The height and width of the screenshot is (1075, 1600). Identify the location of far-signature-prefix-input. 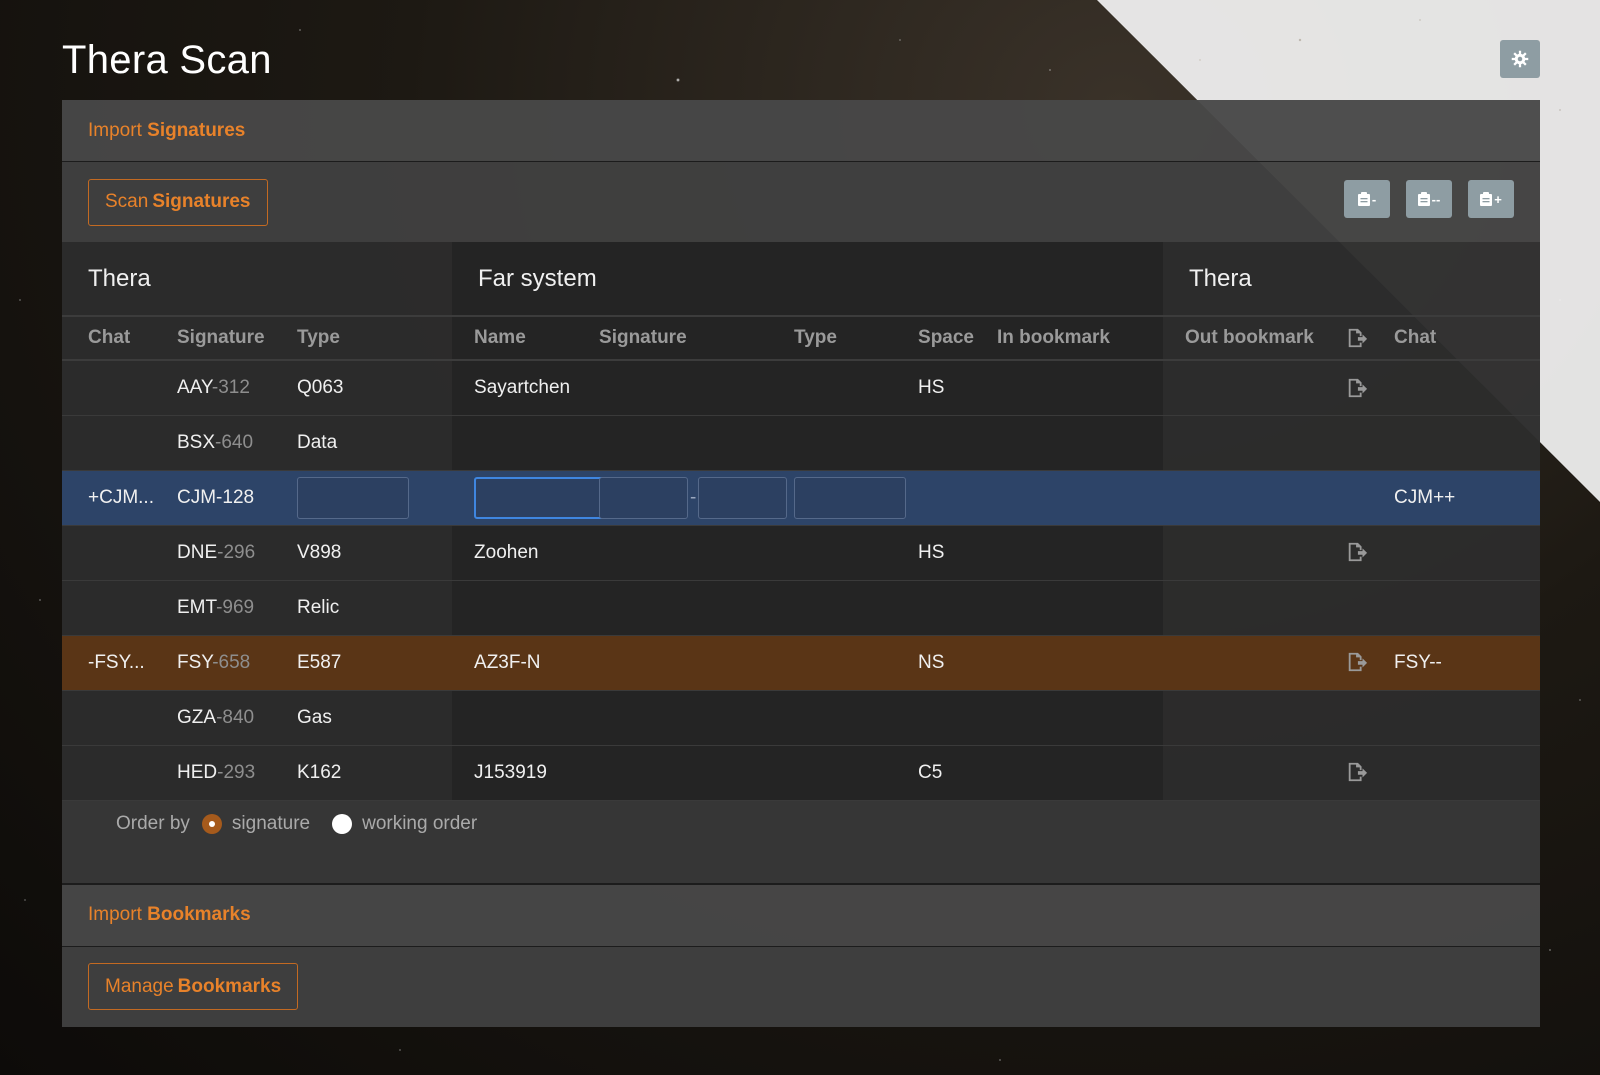
(644, 497).